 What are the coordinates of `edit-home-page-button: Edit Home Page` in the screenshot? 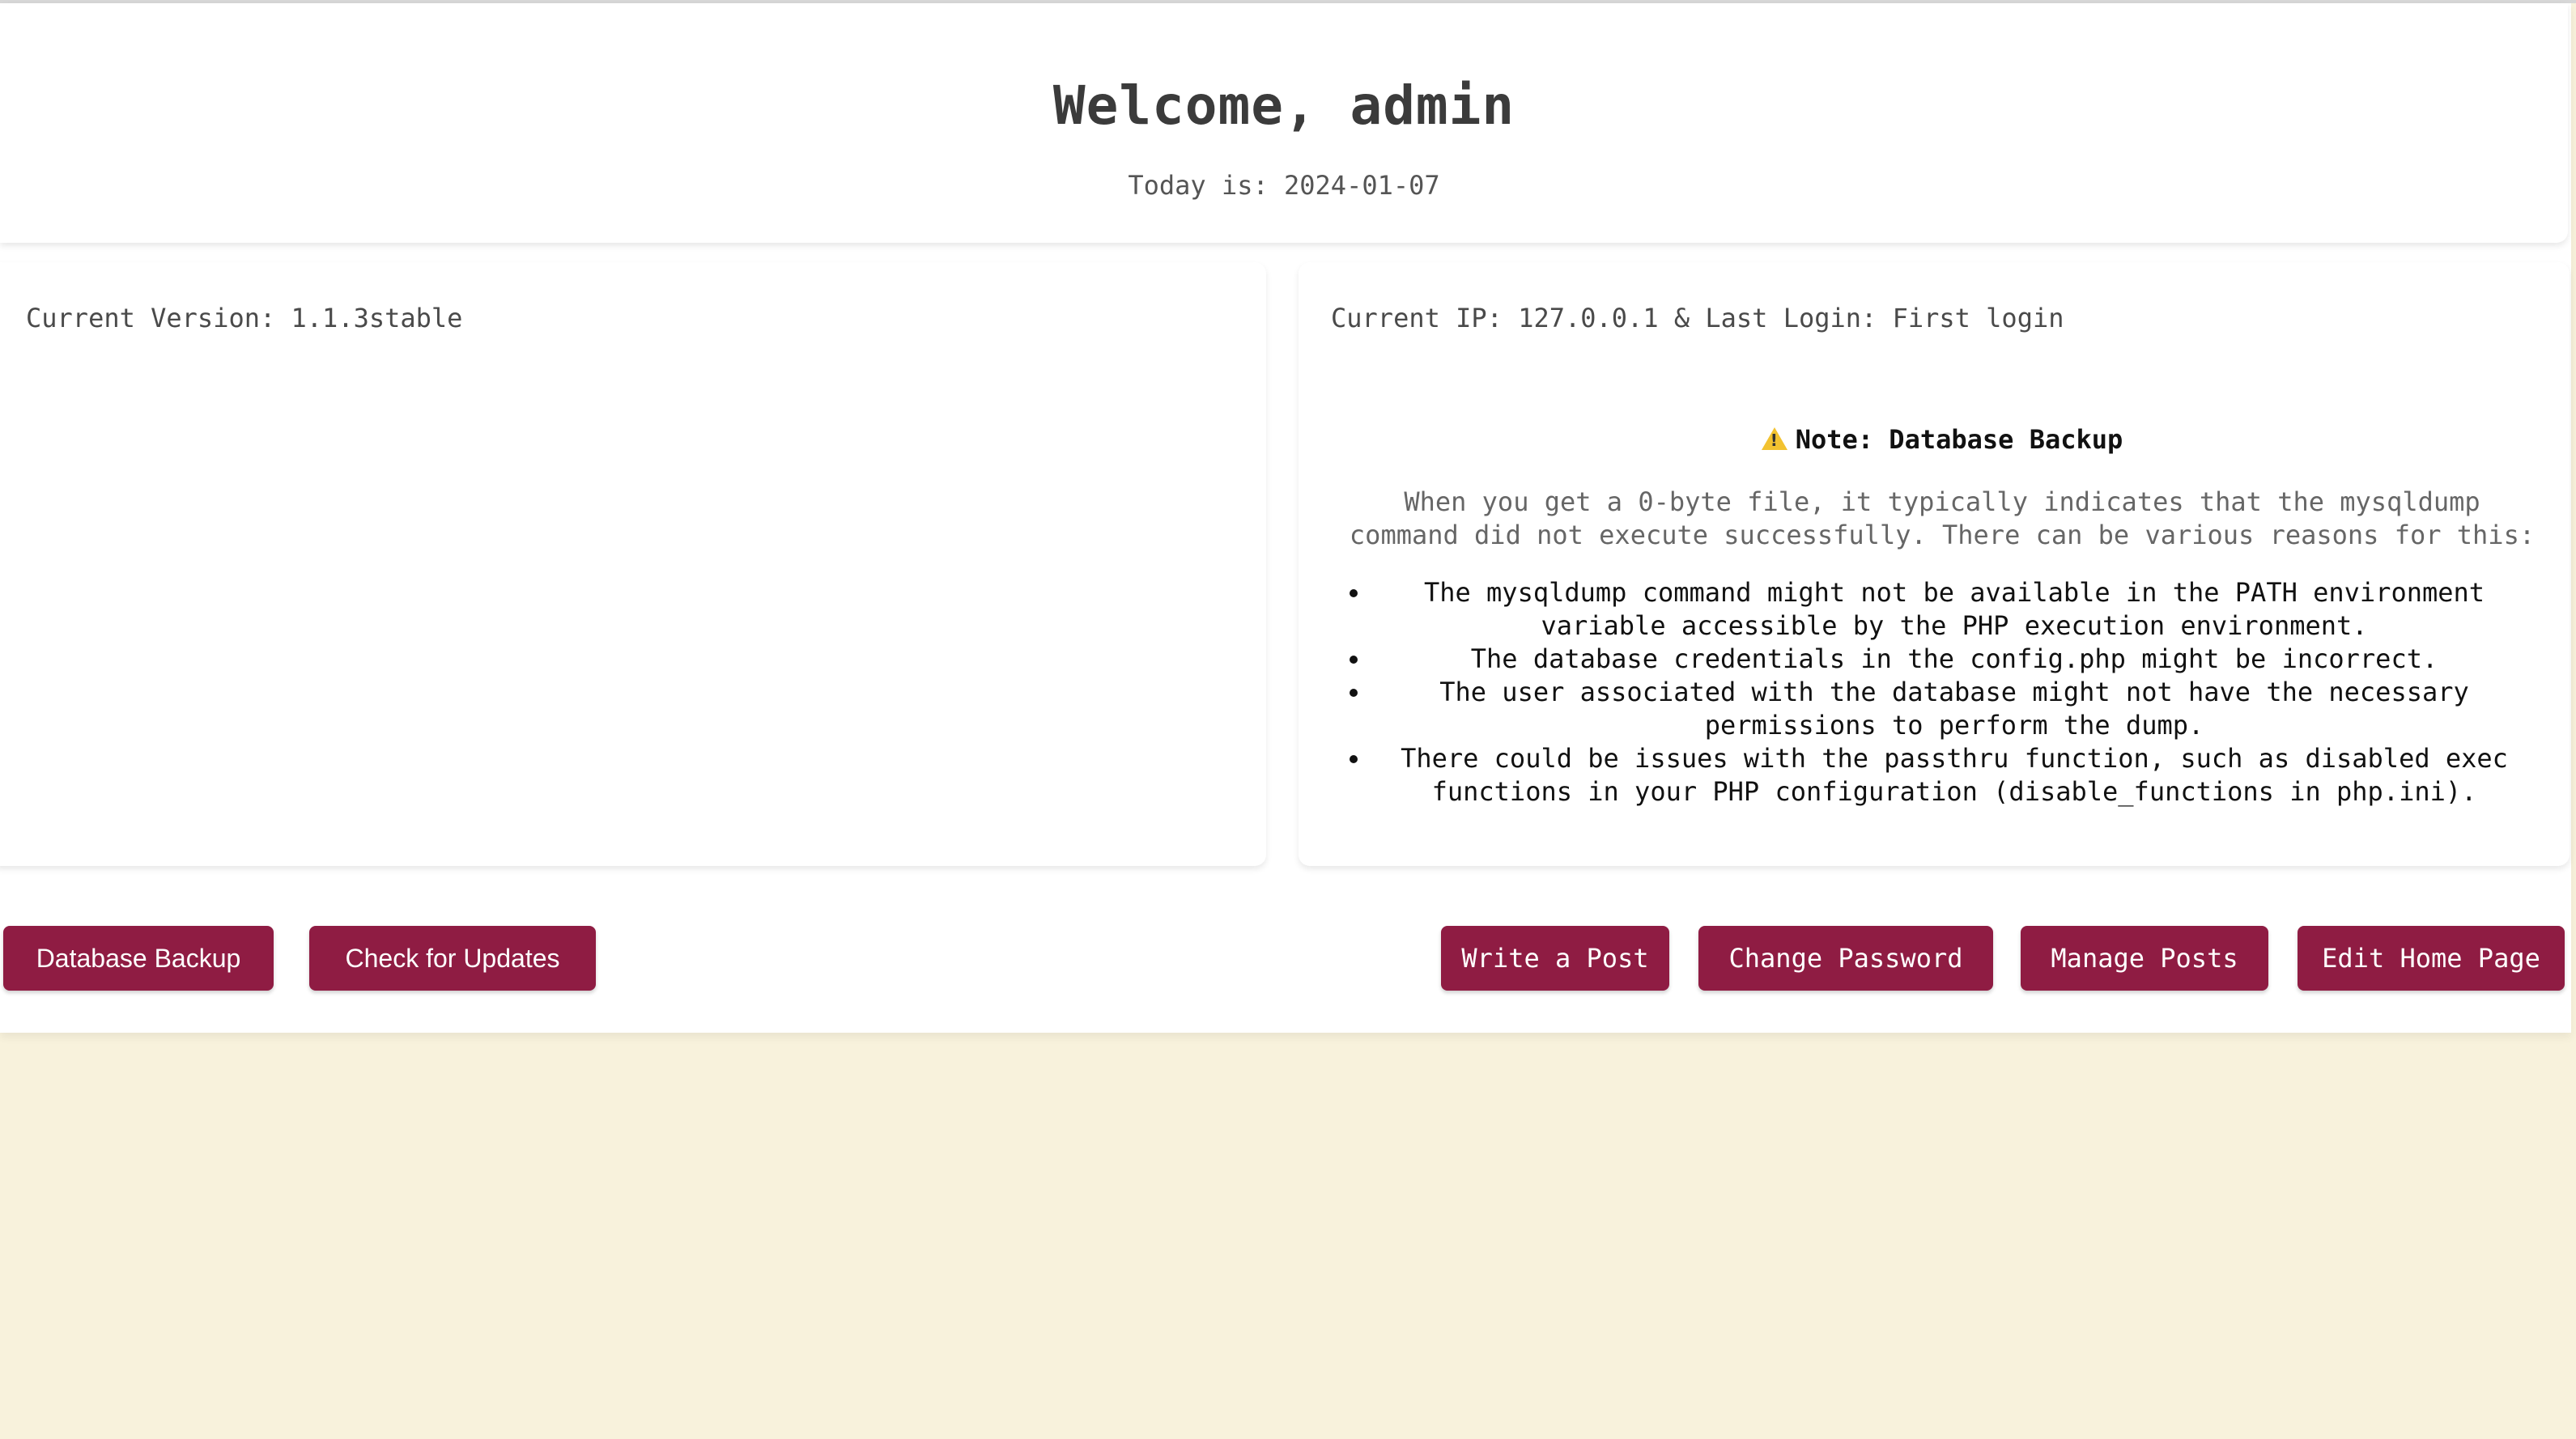 It's located at (2432, 959).